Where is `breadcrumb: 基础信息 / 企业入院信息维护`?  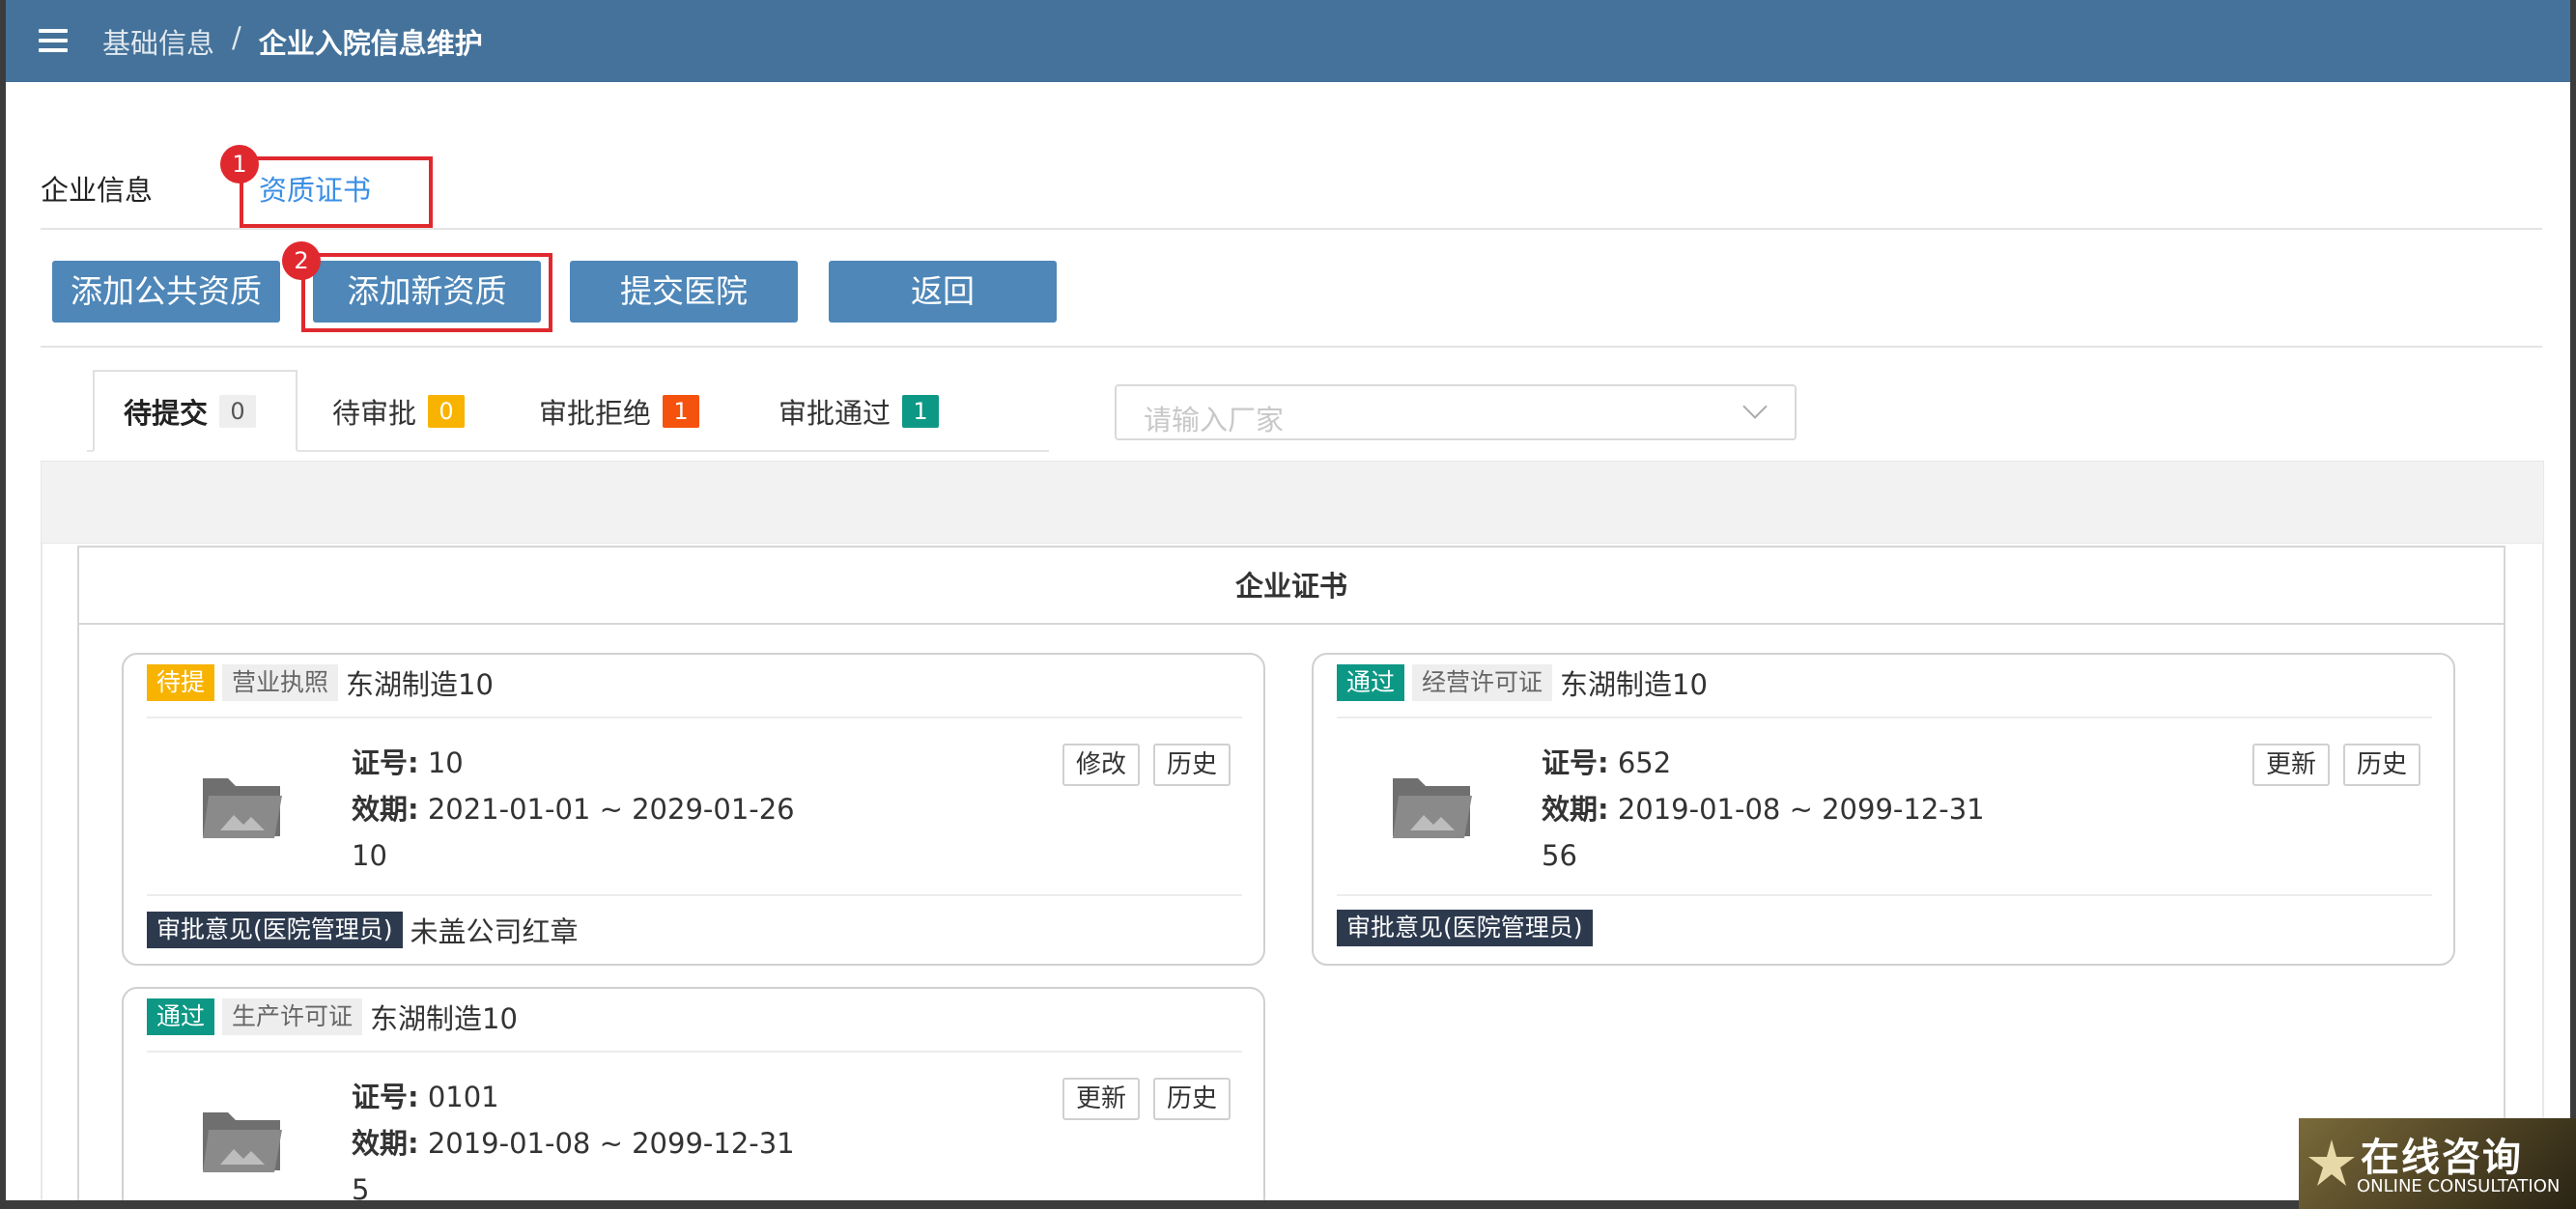
breadcrumb: 基础信息 / 企业入院信息维护 is located at coordinates (292, 41).